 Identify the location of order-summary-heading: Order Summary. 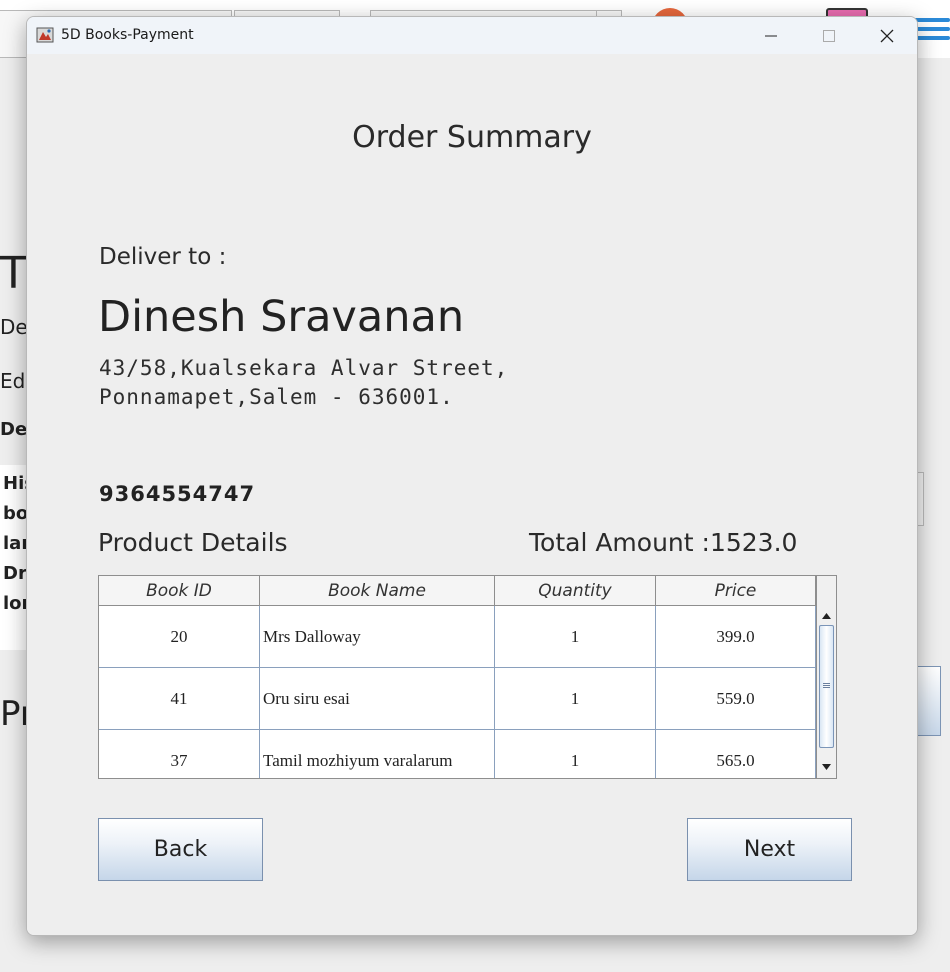
(472, 137).